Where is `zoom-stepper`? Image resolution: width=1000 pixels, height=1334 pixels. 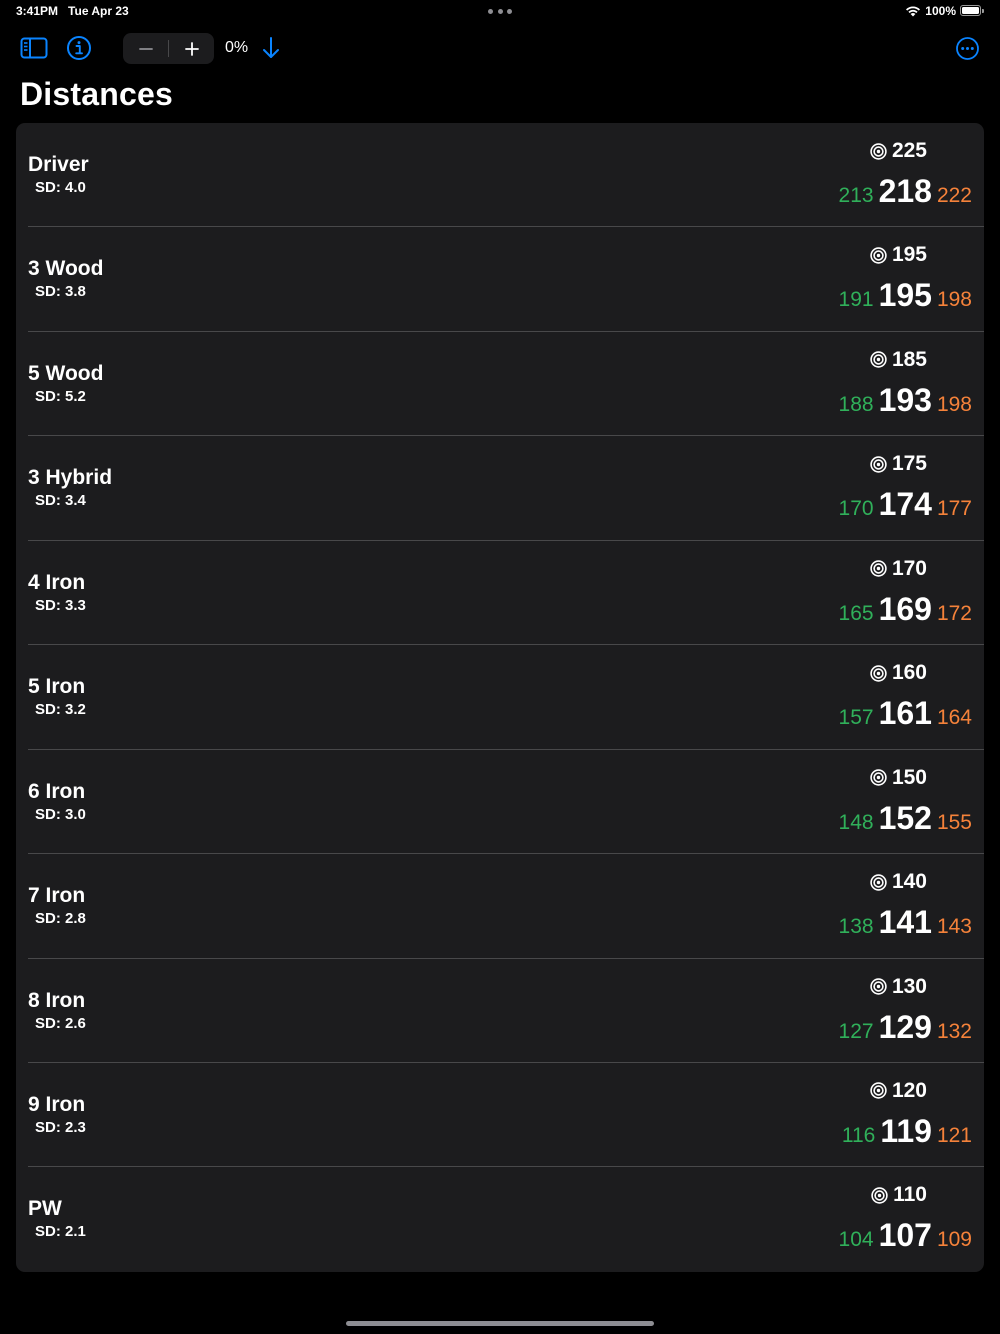
zoom-stepper is located at coordinates (168, 48).